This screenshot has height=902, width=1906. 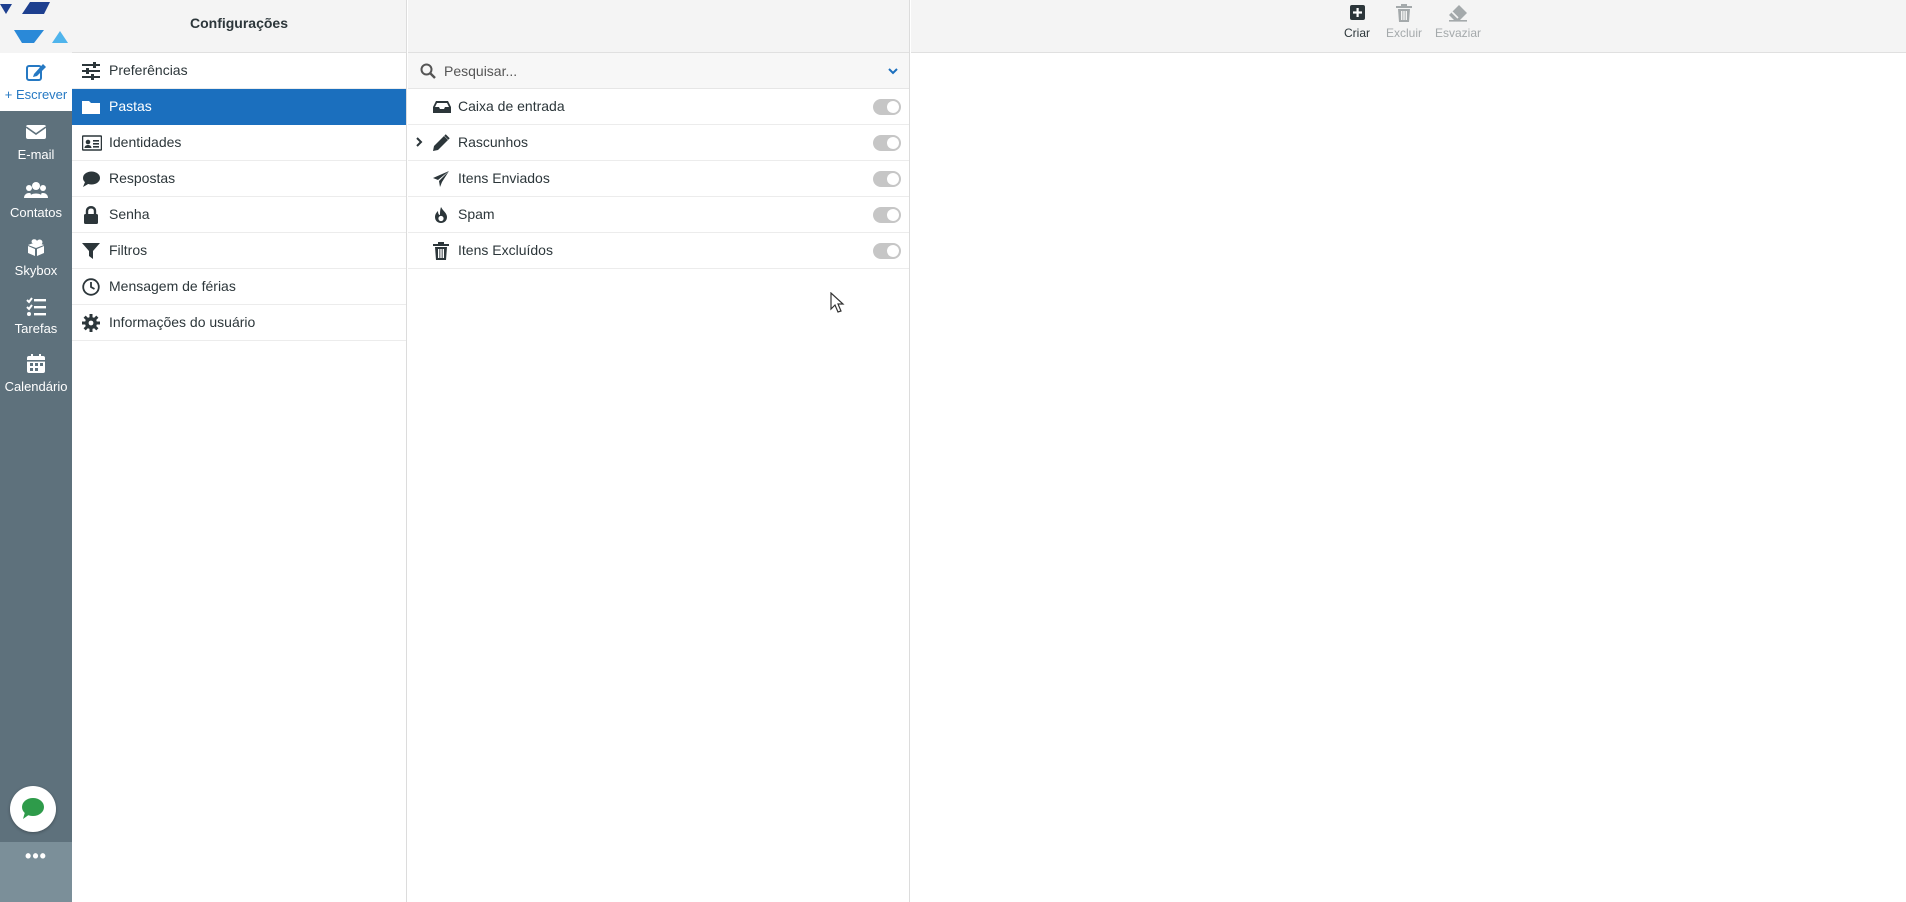 I want to click on settings-item-responses: Respostas, so click(x=239, y=179).